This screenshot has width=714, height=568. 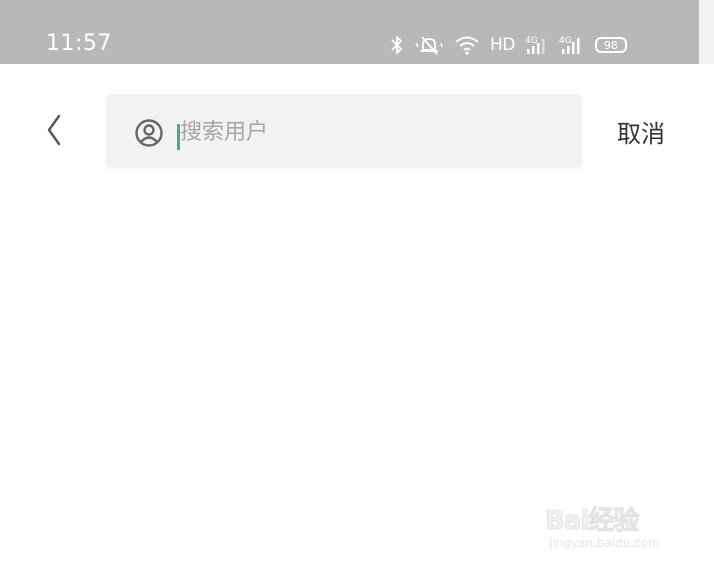 I want to click on status-bar: 11:57 HD 4G 4G 98, so click(x=349, y=32).